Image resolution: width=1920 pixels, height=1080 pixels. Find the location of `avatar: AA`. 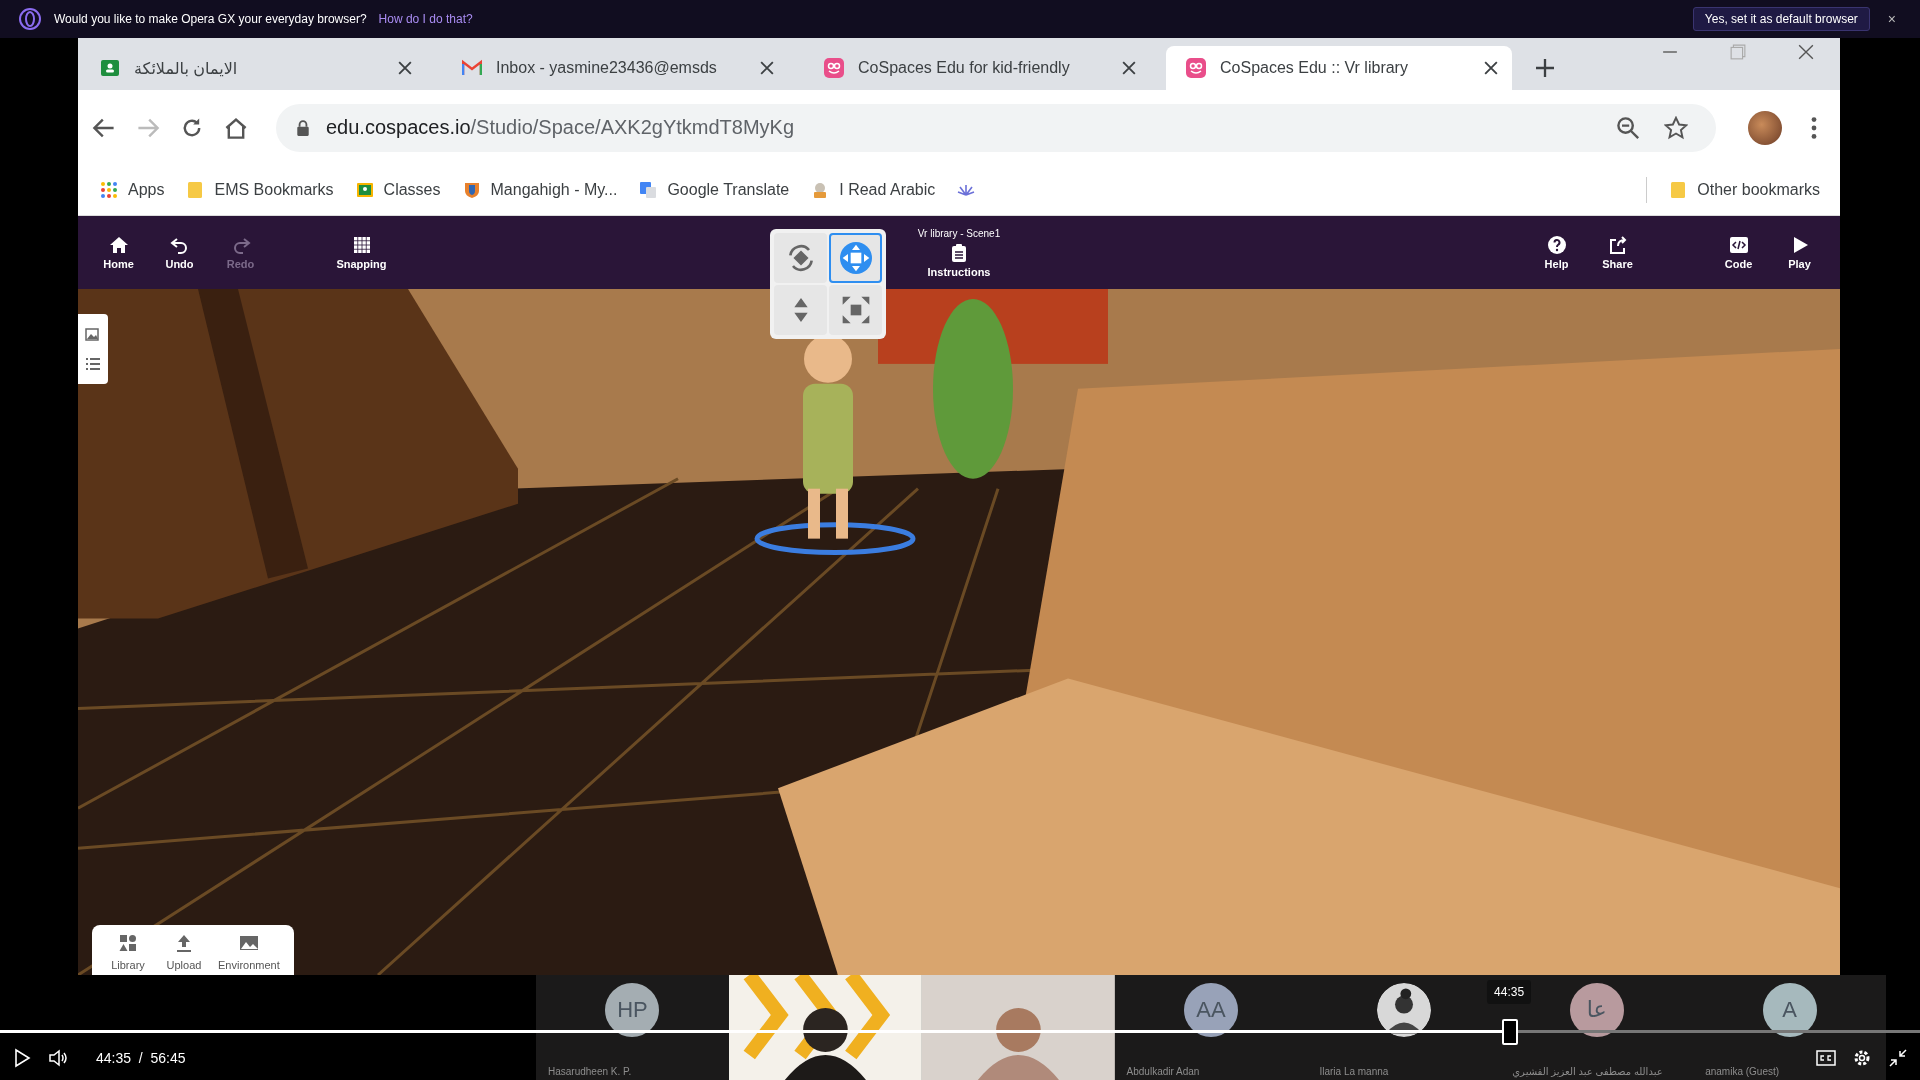

avatar: AA is located at coordinates (1211, 1009).